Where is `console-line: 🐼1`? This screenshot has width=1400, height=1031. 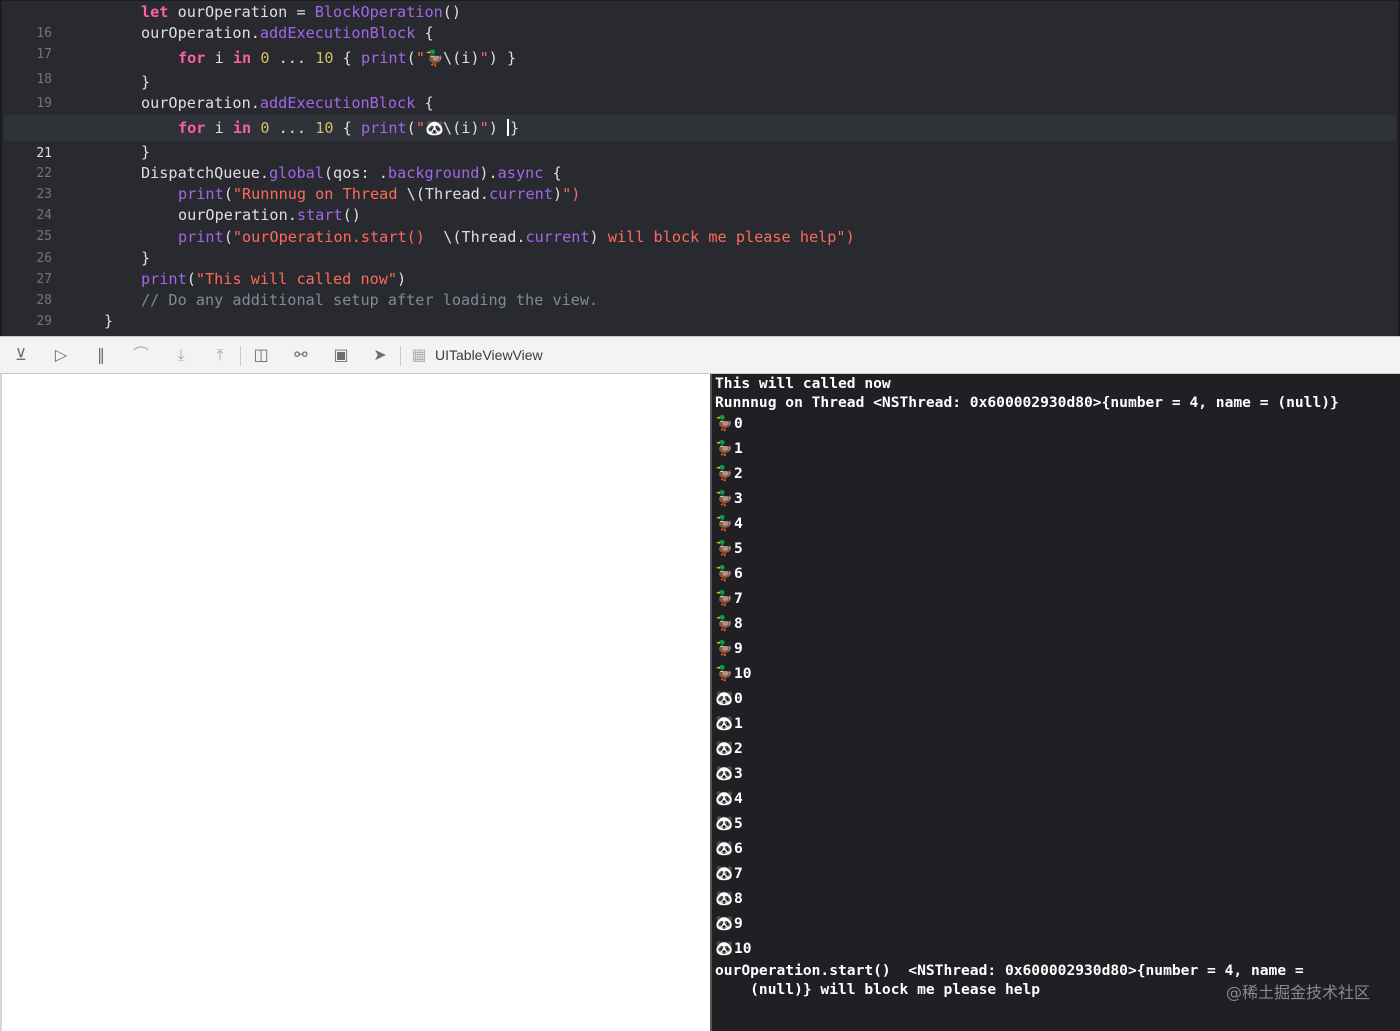
console-line: 🐼1 is located at coordinates (729, 723).